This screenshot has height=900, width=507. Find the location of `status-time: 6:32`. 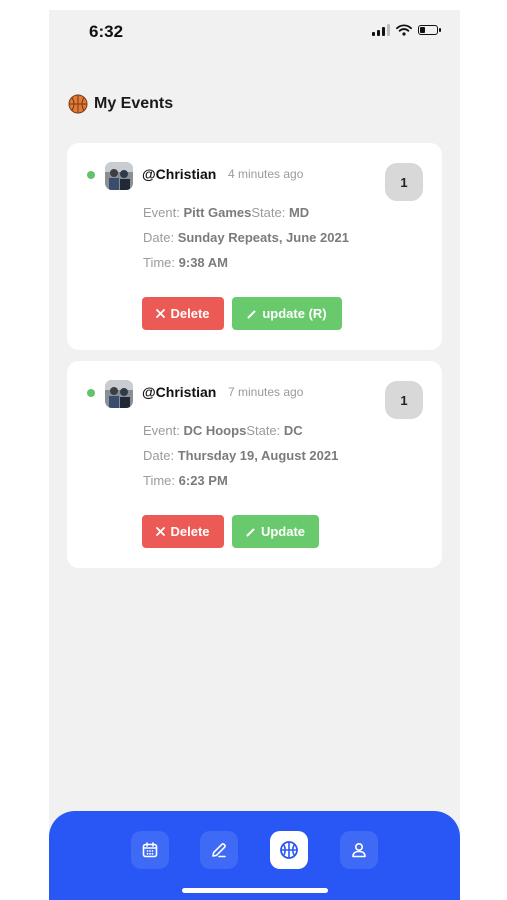

status-time: 6:32 is located at coordinates (106, 31).